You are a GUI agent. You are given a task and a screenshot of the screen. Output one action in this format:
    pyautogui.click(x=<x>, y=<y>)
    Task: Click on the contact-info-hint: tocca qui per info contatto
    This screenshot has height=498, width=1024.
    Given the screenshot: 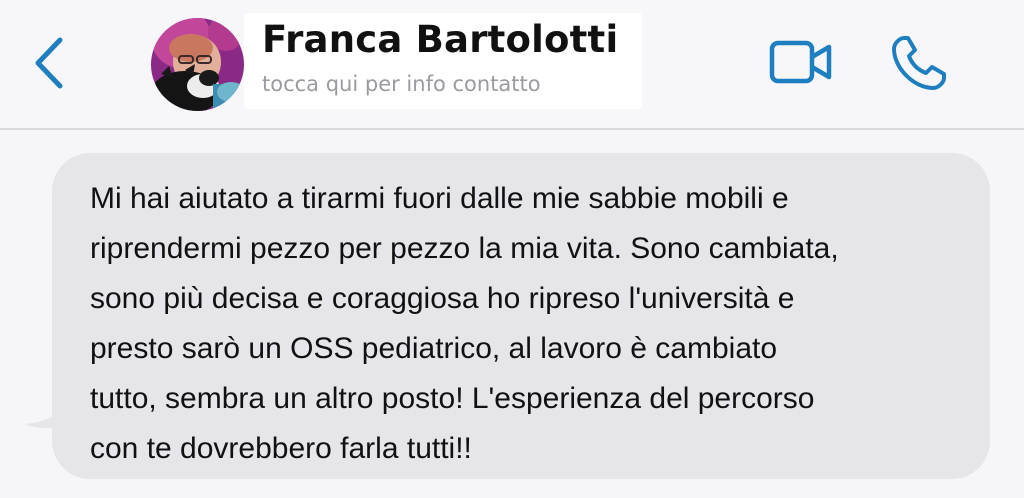 What is the action you would take?
    pyautogui.click(x=401, y=84)
    